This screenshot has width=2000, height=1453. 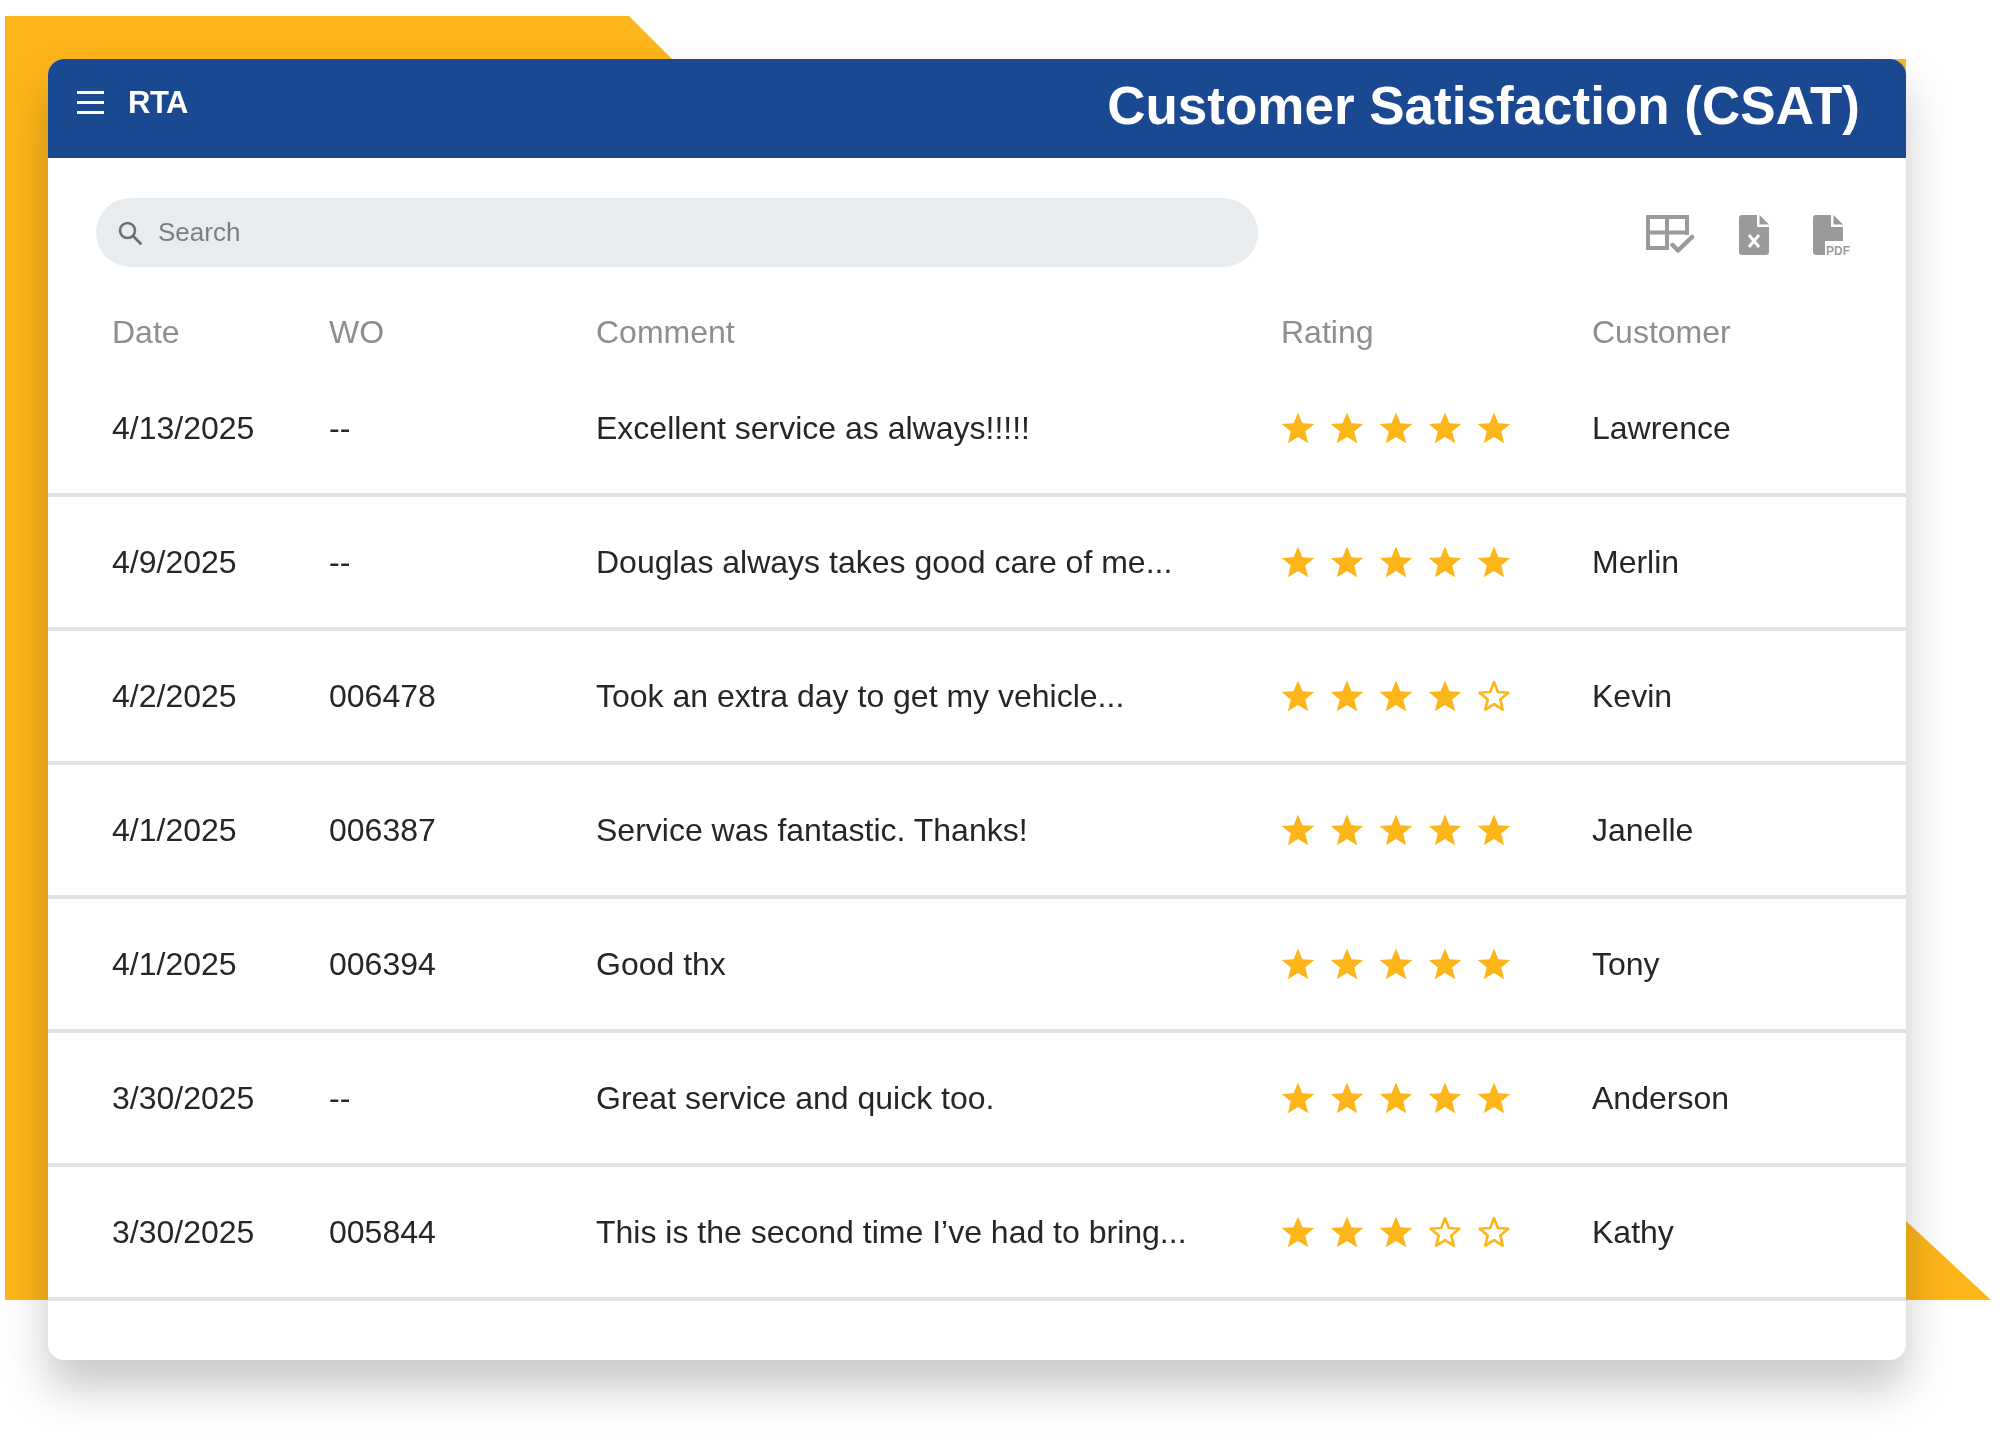 What do you see at coordinates (812, 830) in the screenshot?
I see `table-cell: Service was fantastic. Thanks!` at bounding box center [812, 830].